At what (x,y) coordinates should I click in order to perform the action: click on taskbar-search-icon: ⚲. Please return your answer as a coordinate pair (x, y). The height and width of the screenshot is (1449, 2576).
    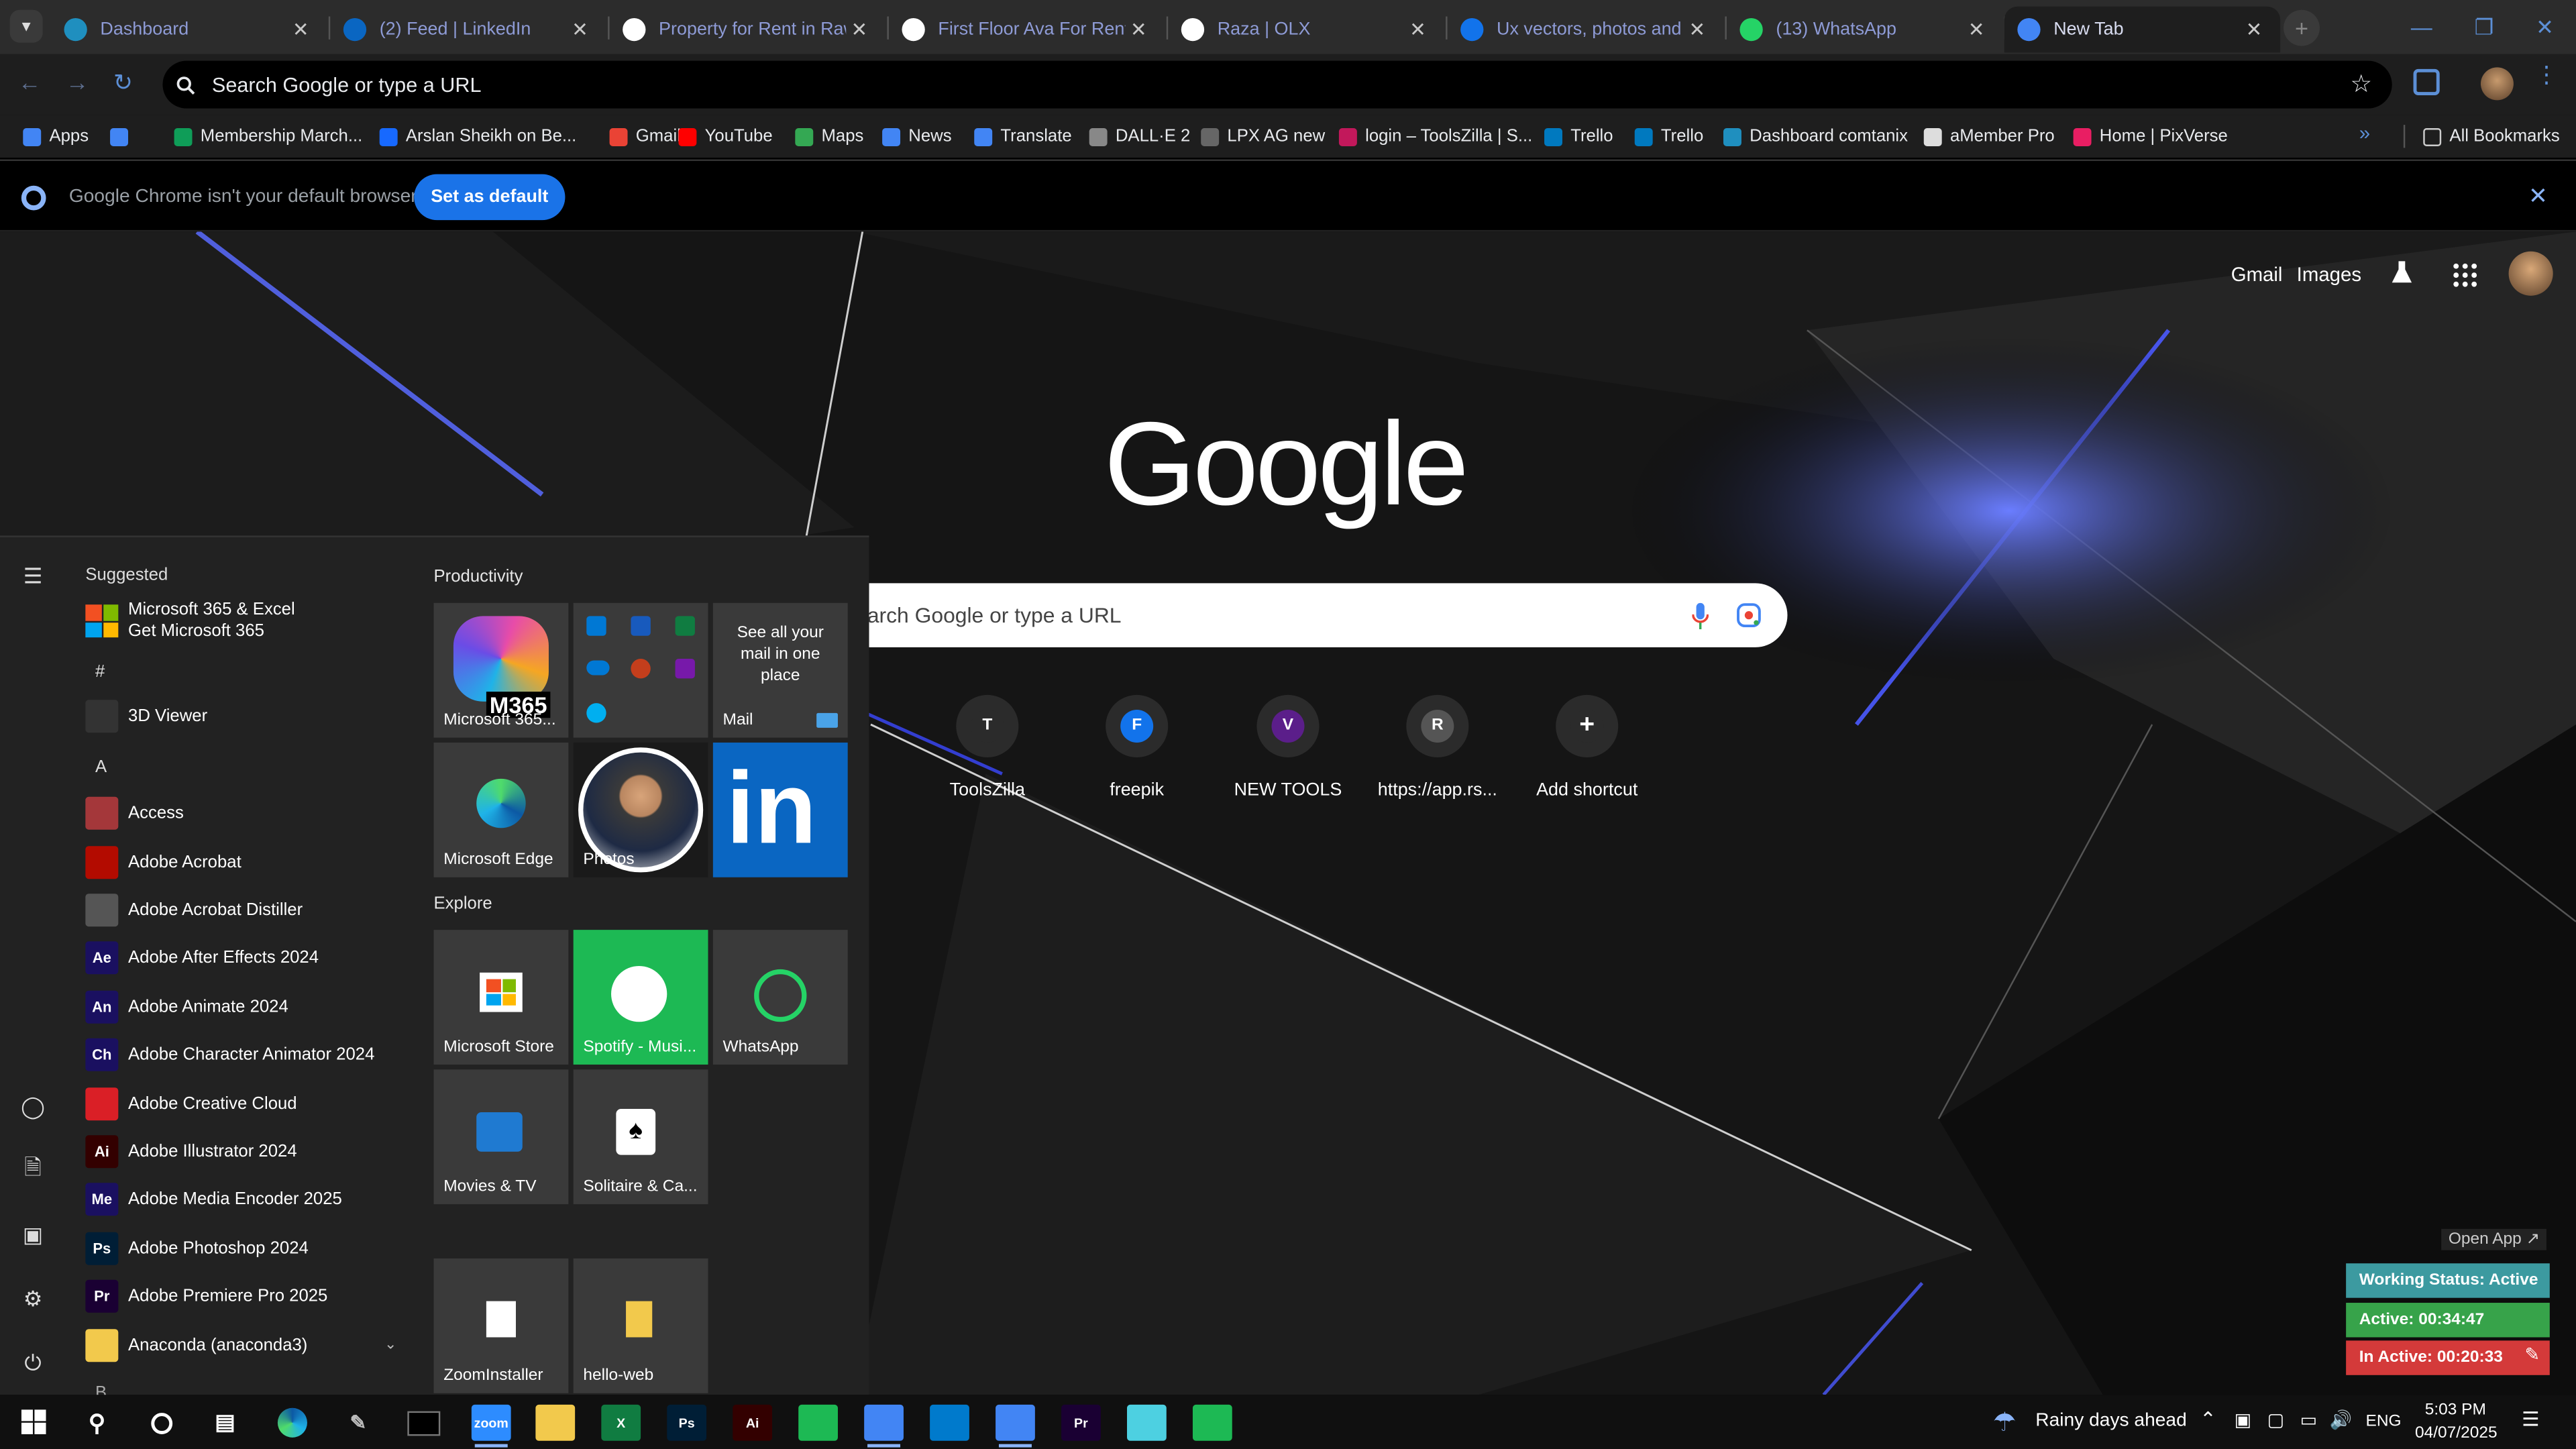
    Looking at the image, I should click on (97, 1423).